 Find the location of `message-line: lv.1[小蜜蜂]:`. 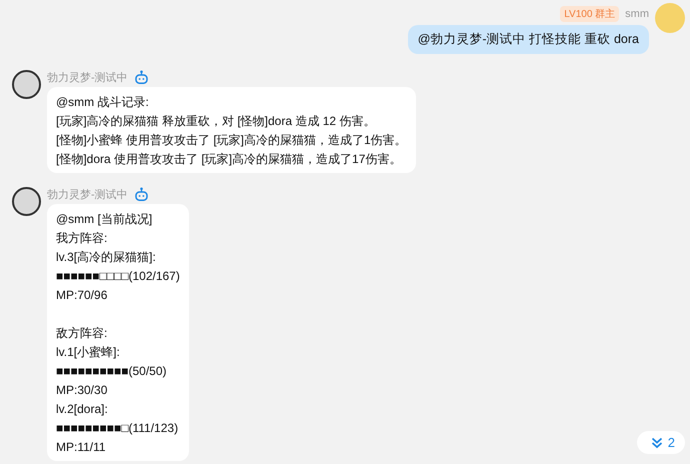

message-line: lv.1[小蜜蜂]: is located at coordinates (88, 352).